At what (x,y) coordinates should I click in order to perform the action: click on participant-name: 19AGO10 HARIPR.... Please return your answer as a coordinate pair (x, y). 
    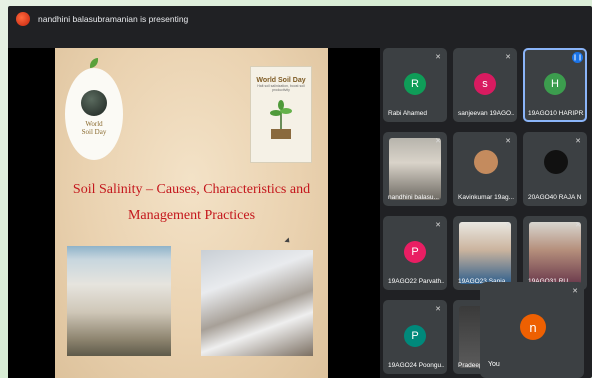
    Looking at the image, I should click on (556, 113).